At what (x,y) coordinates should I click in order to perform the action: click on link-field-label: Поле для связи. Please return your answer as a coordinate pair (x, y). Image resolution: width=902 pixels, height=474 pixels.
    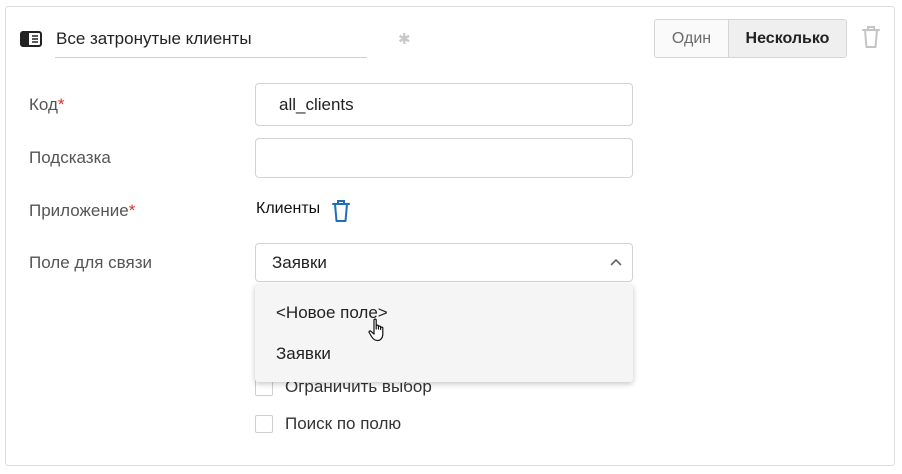
    Looking at the image, I should click on (91, 262).